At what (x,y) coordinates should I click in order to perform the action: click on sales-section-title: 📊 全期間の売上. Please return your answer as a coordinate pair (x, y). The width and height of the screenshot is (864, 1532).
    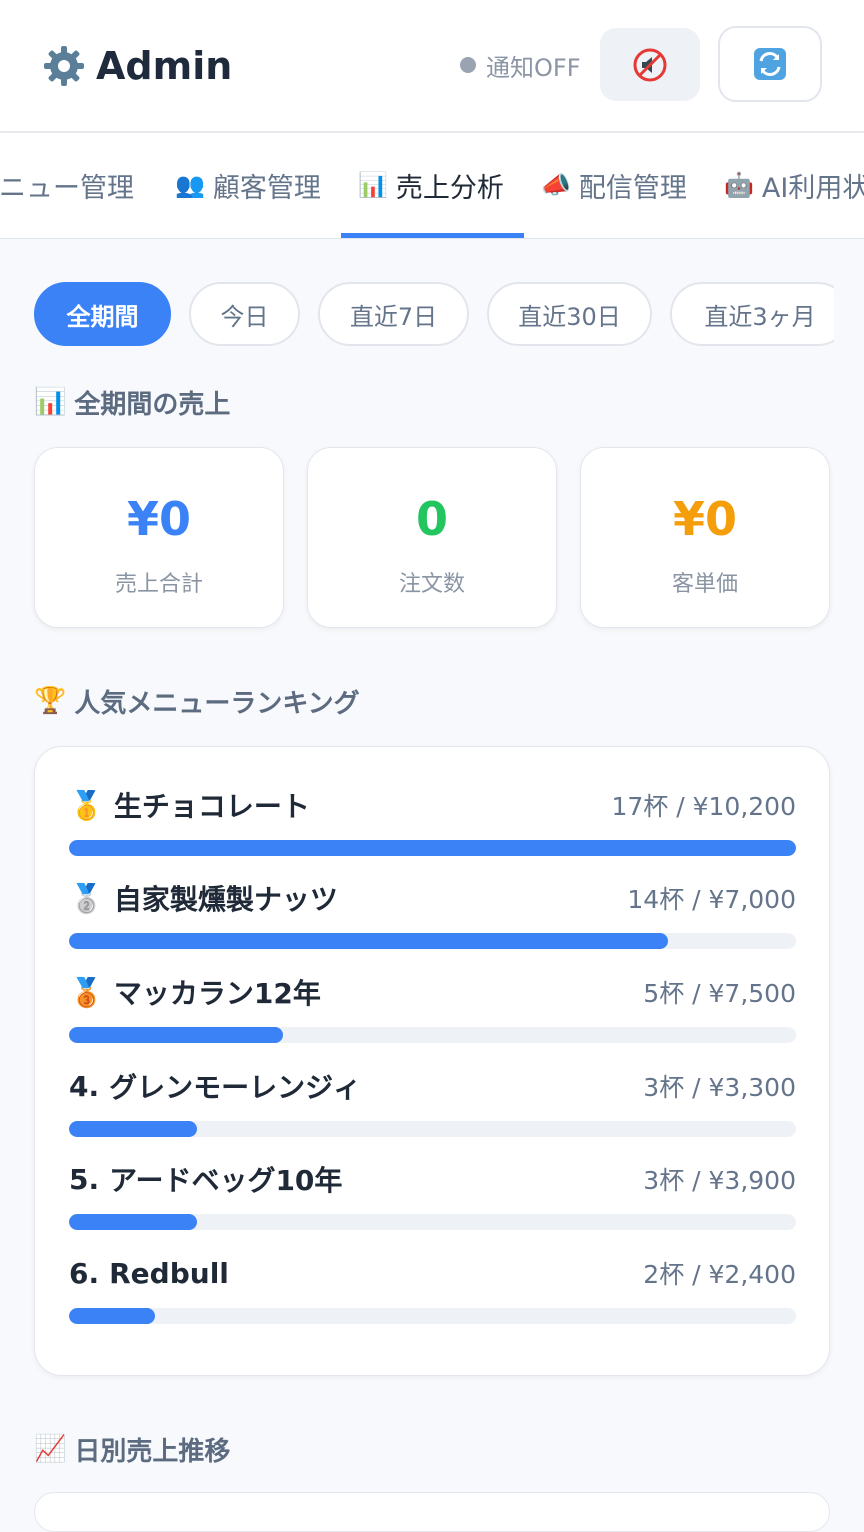
    Looking at the image, I should click on (132, 402).